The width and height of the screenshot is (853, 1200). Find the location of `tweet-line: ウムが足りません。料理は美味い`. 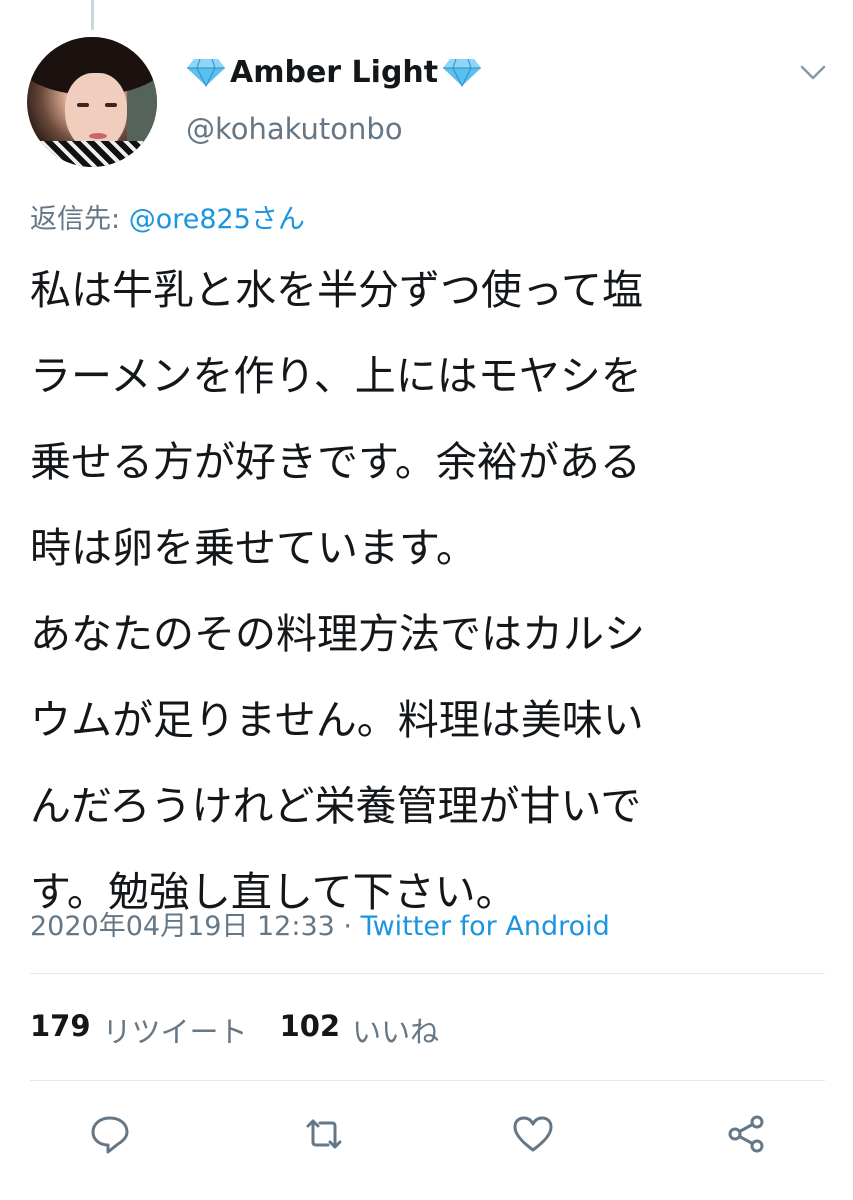

tweet-line: ウムが足りません。料理は美味い is located at coordinates (337, 720).